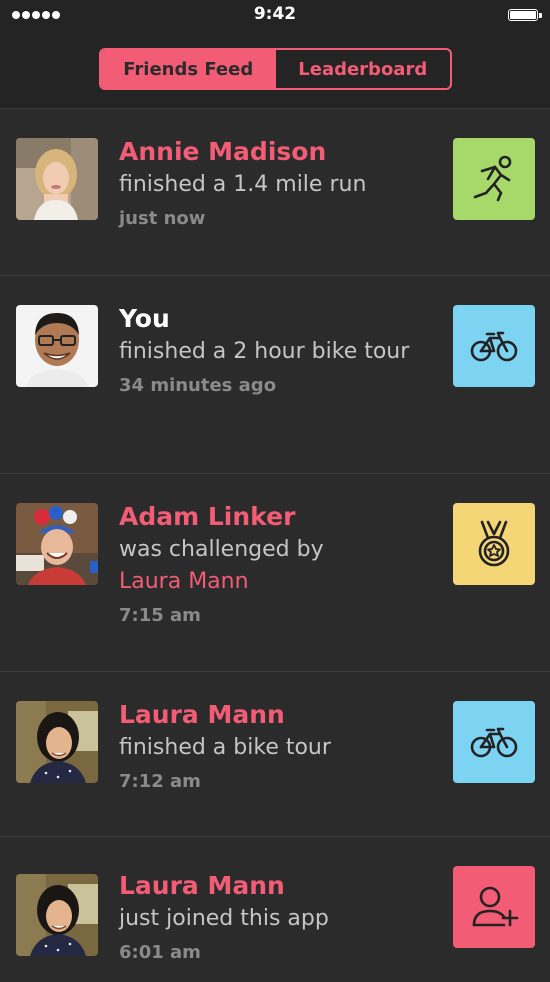 The width and height of the screenshot is (550, 982). Describe the element at coordinates (525, 15) in the screenshot. I see `battery-icon` at that location.